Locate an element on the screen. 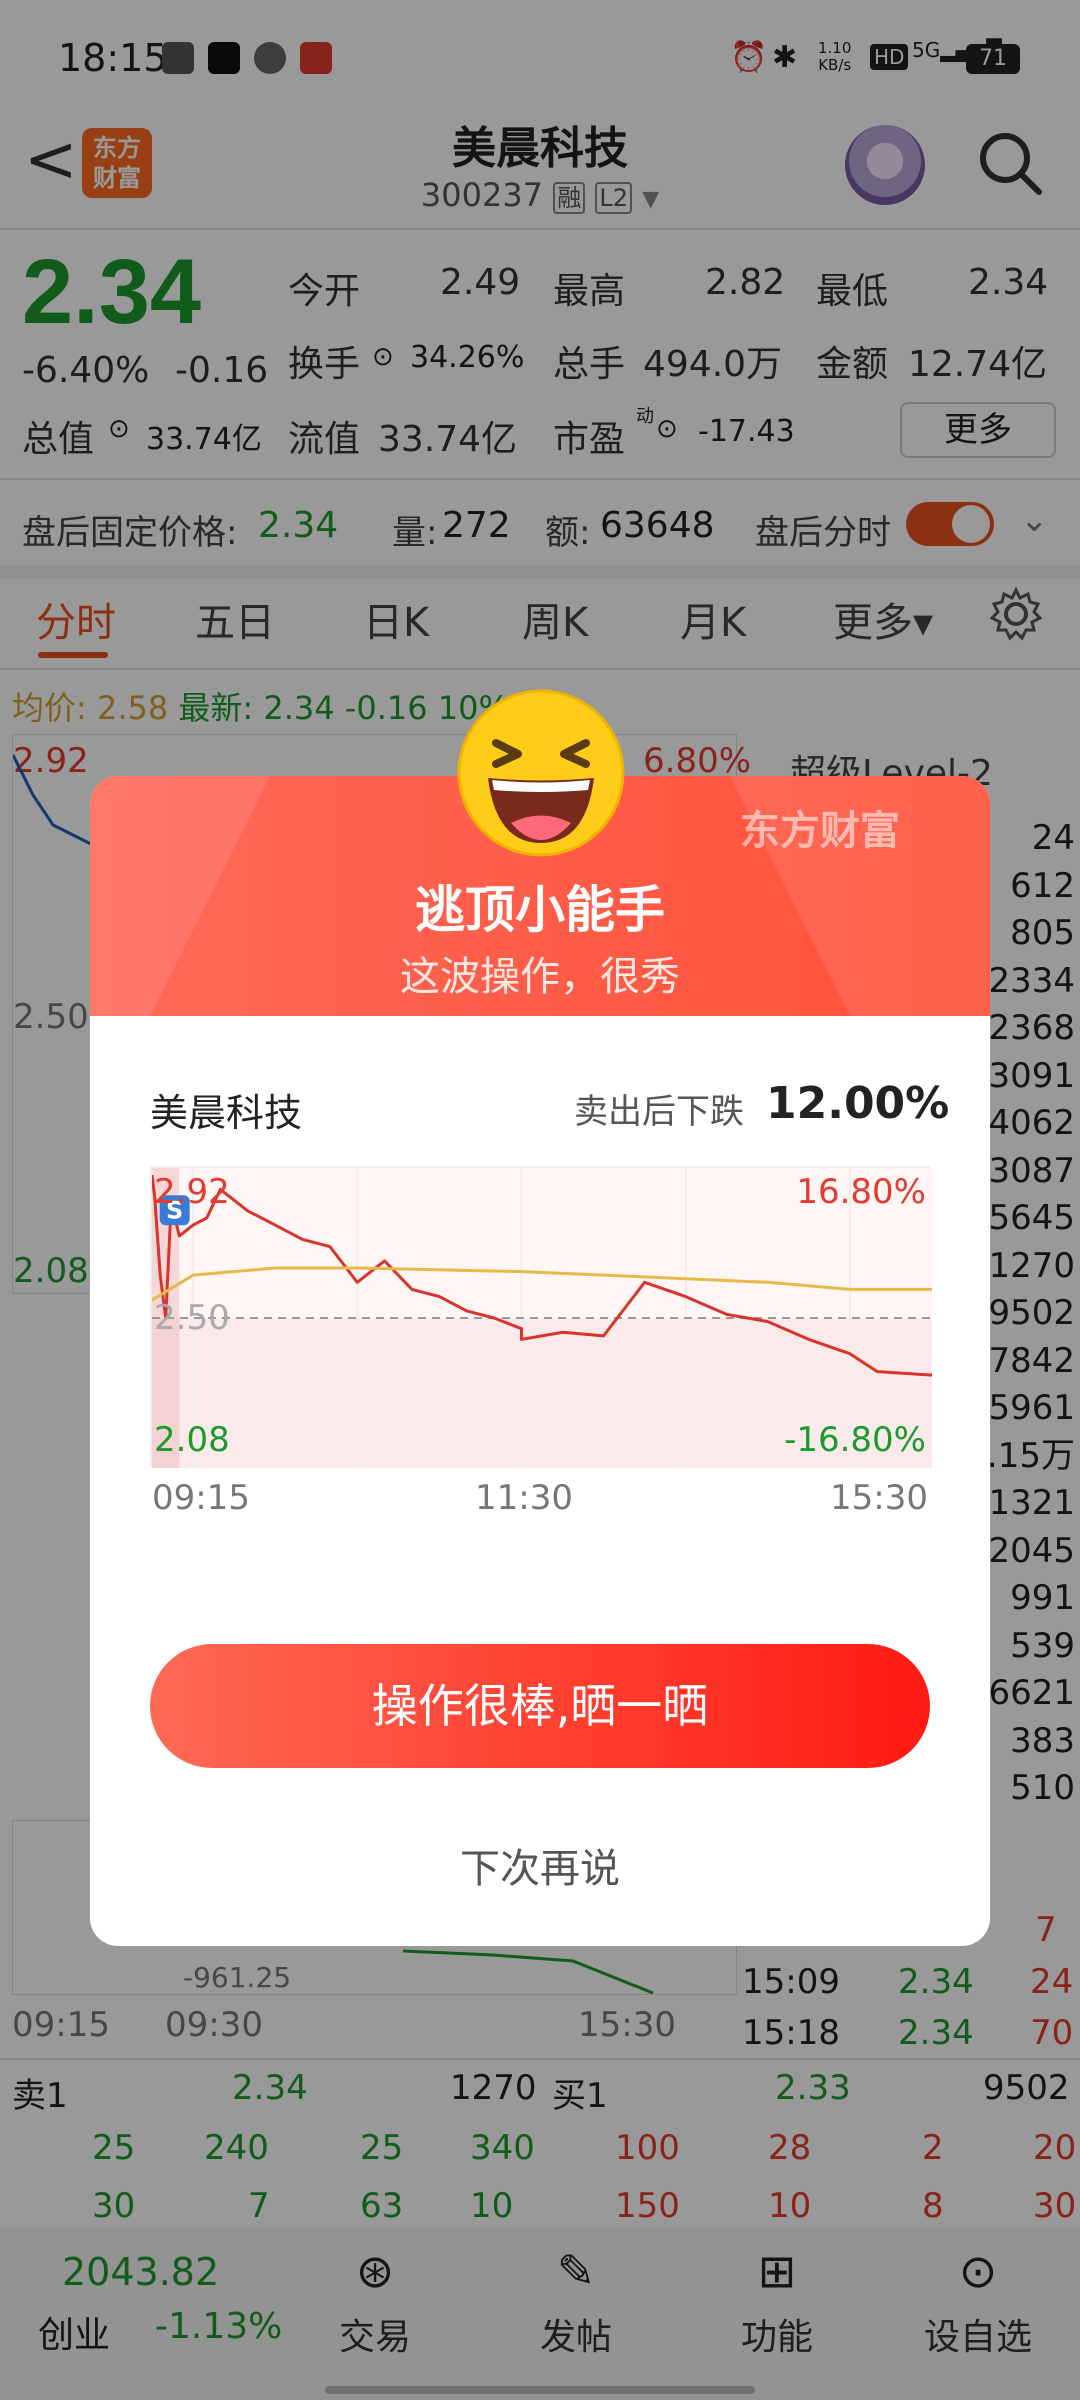  x-tick-start: 09:15 is located at coordinates (201, 1498).